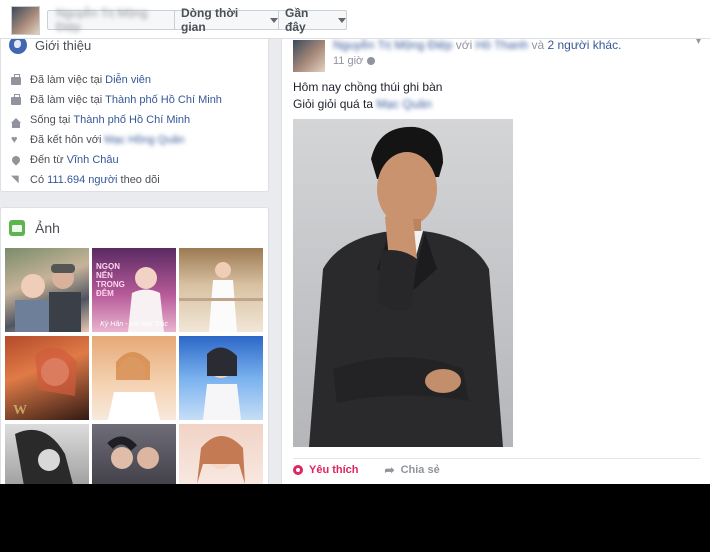 This screenshot has width=710, height=552. Describe the element at coordinates (110, 280) in the screenshot. I see `poster-title: NGỌN NẾN TRONG ĐÊM` at that location.